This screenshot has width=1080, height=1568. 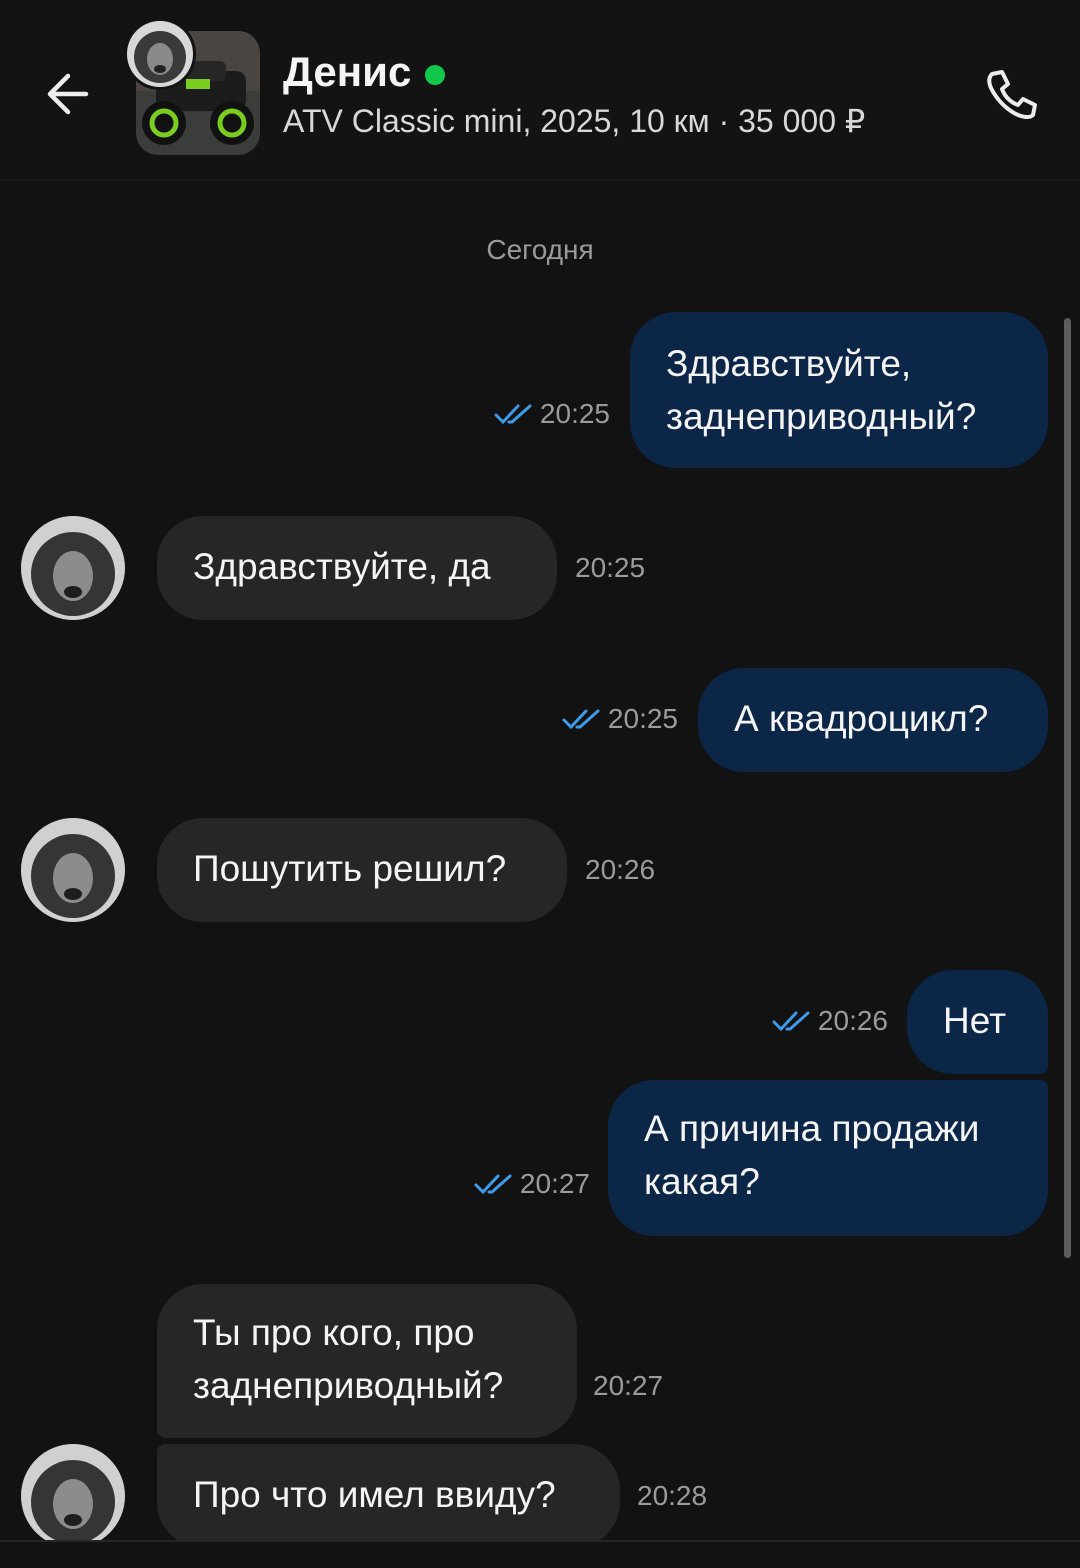 I want to click on message-bubble: Нет, so click(x=977, y=1022).